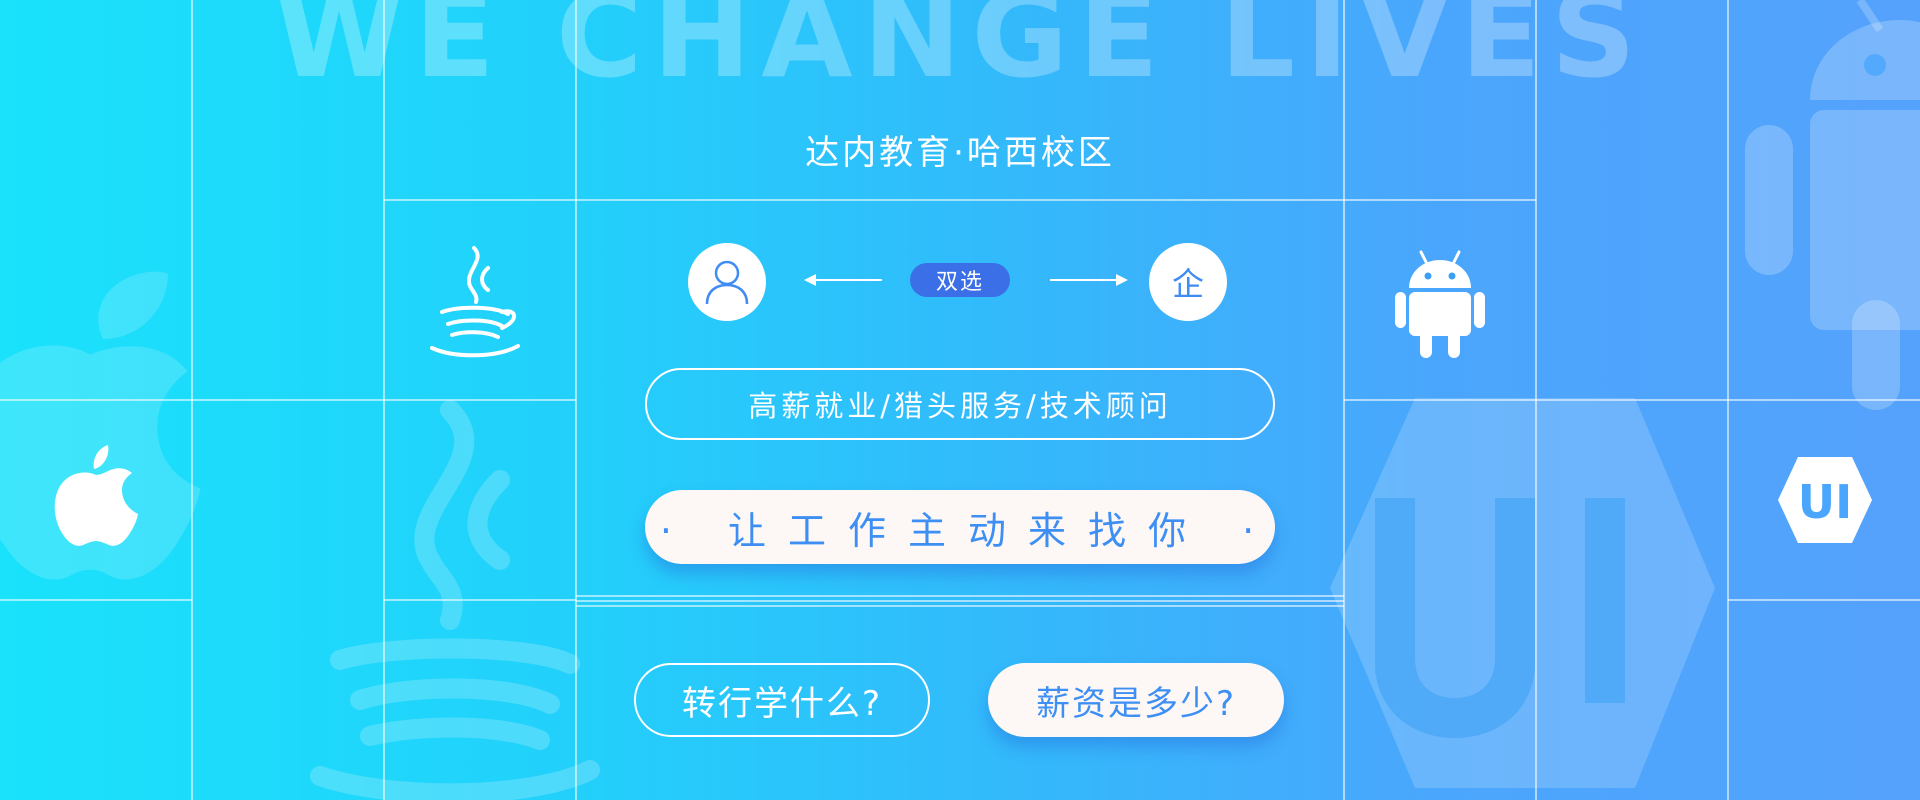 The width and height of the screenshot is (1920, 800). What do you see at coordinates (960, 280) in the screenshot?
I see `dual-select-badge: 双选` at bounding box center [960, 280].